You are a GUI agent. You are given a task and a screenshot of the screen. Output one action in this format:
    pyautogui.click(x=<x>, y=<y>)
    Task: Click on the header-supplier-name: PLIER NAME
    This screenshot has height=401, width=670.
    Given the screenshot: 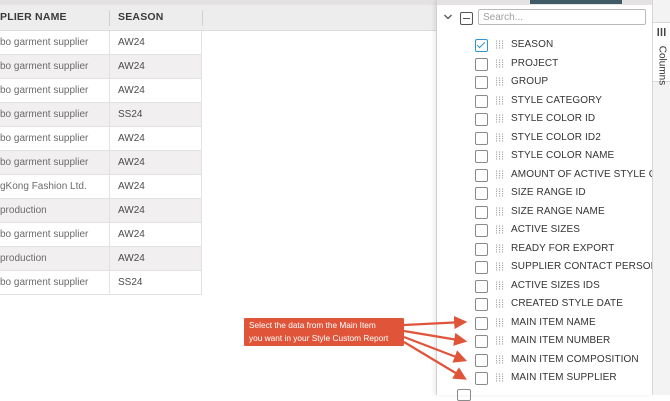 What is the action you would take?
    pyautogui.click(x=33, y=17)
    